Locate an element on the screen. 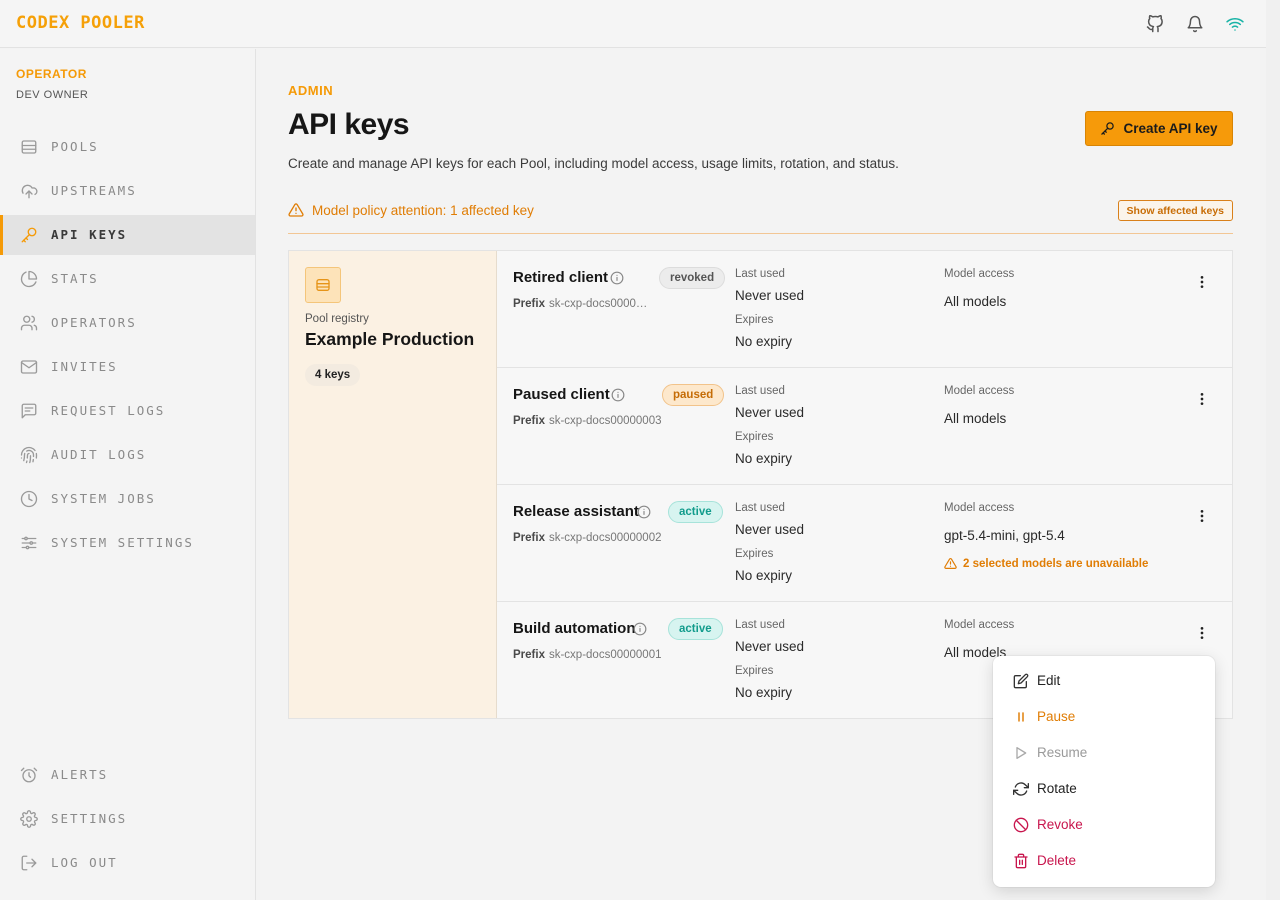  menu-item-rotate: Rotate is located at coordinates (1104, 789).